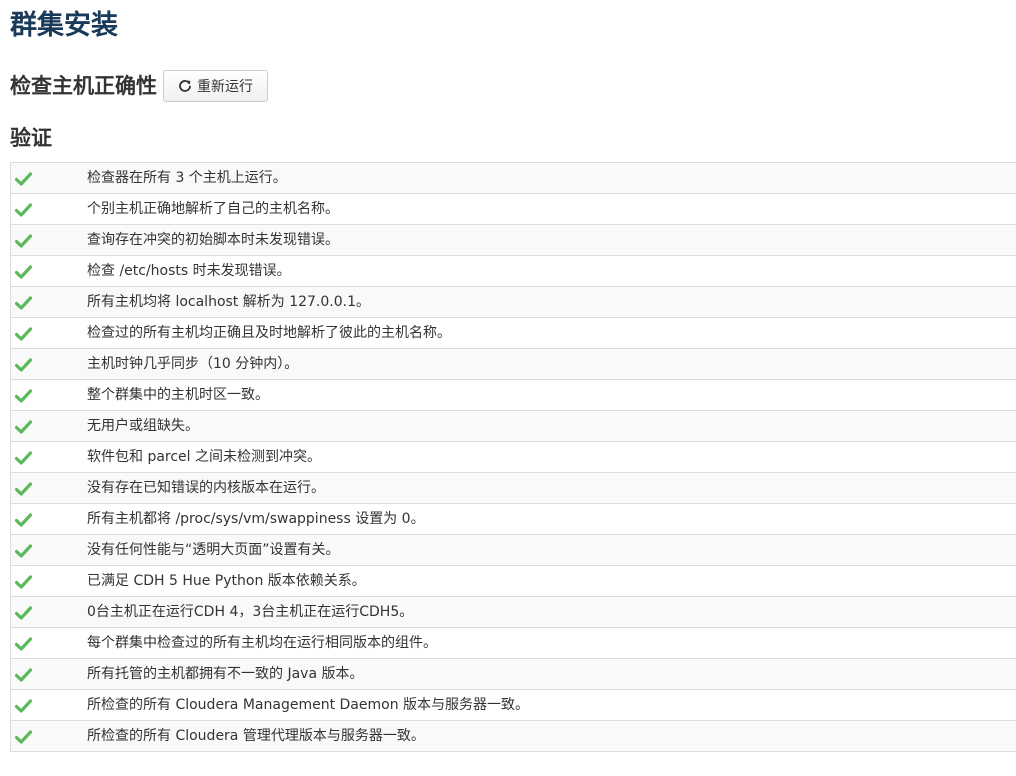 The image size is (1016, 776). I want to click on rerun-button-label: 重新运行, so click(225, 87).